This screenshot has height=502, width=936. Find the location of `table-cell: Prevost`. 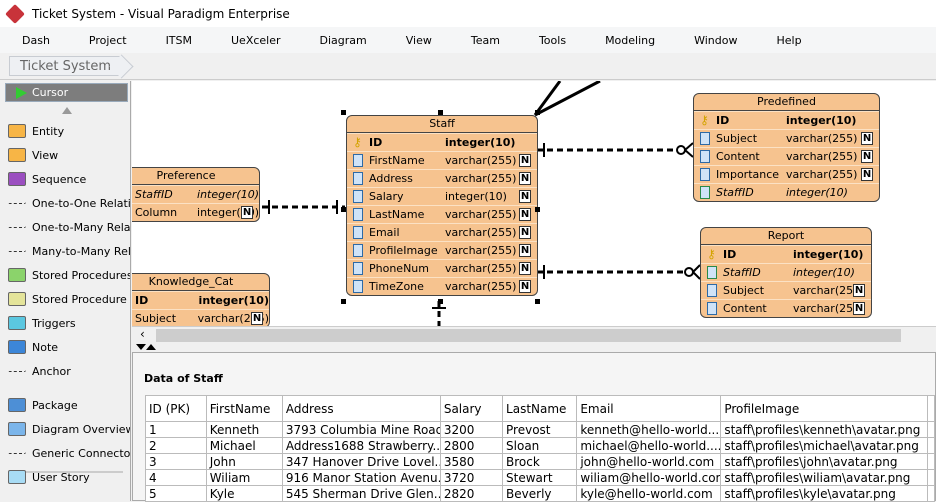

table-cell: Prevost is located at coordinates (540, 429).